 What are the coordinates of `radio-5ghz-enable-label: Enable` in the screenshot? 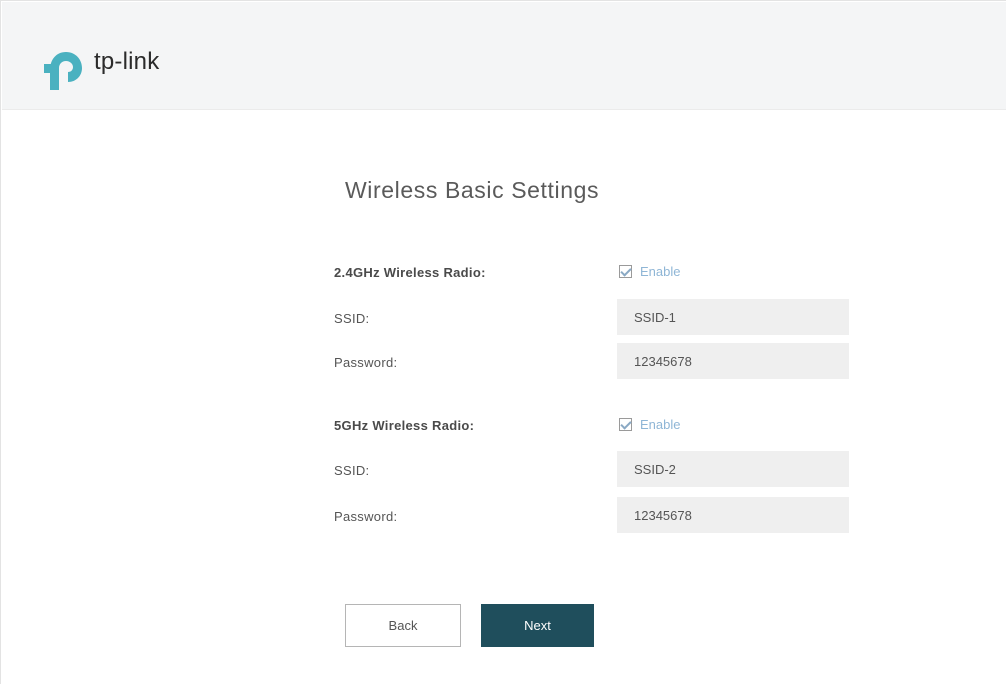 It's located at (660, 424).